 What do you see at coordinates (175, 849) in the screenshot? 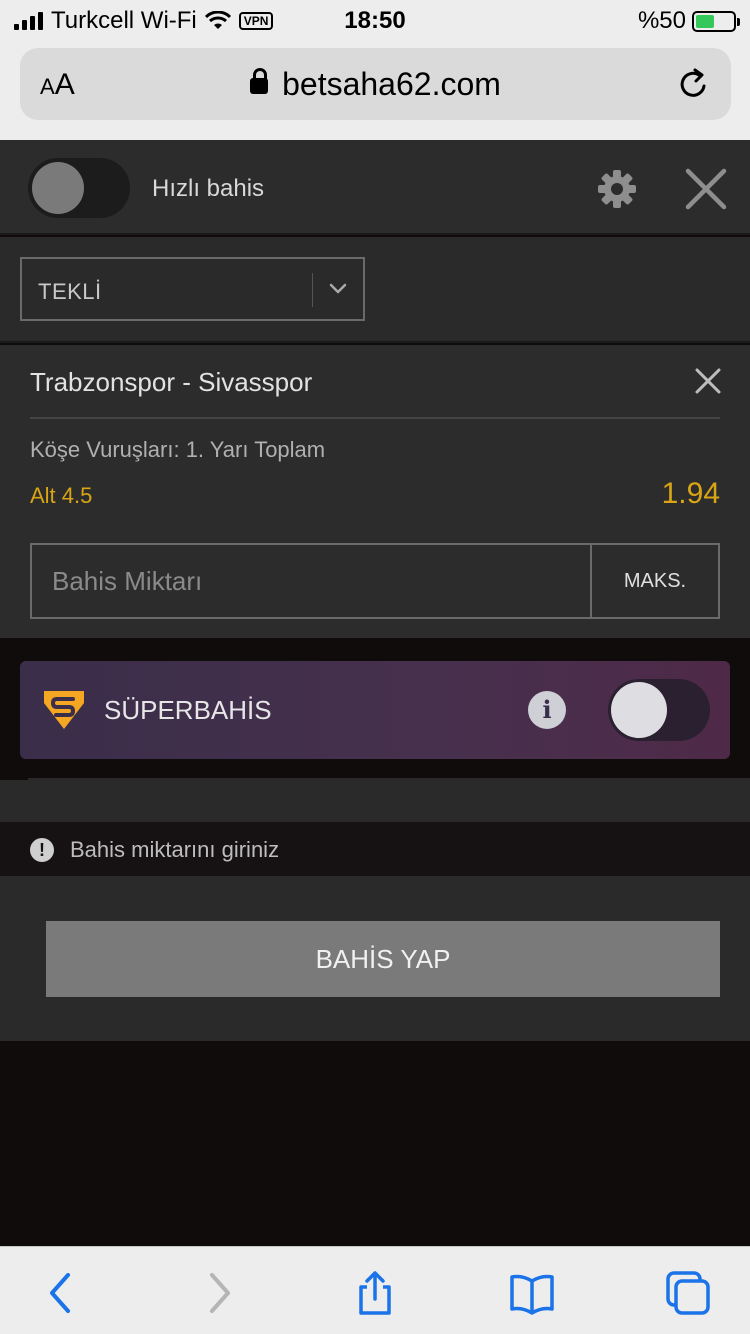
I see `warning-text: Bahis miktarını giriniz` at bounding box center [175, 849].